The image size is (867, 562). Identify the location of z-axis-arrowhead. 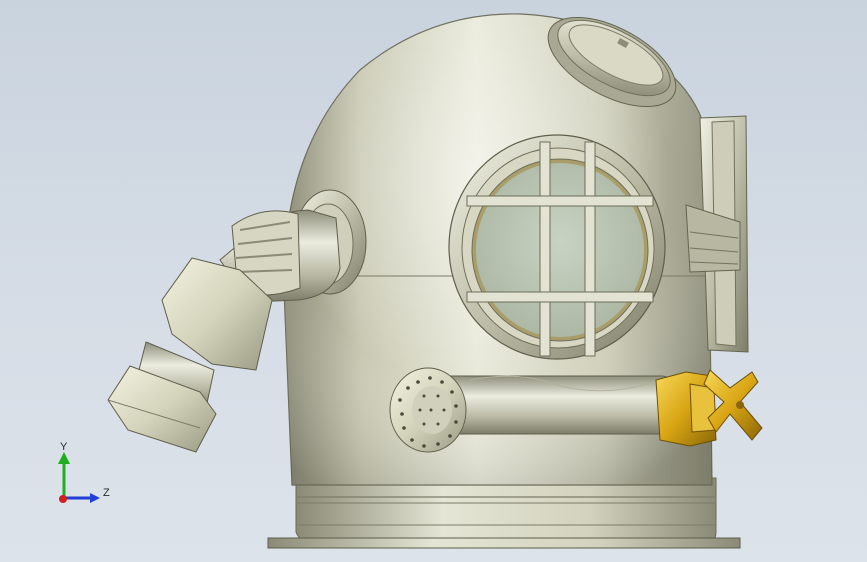
(95, 498).